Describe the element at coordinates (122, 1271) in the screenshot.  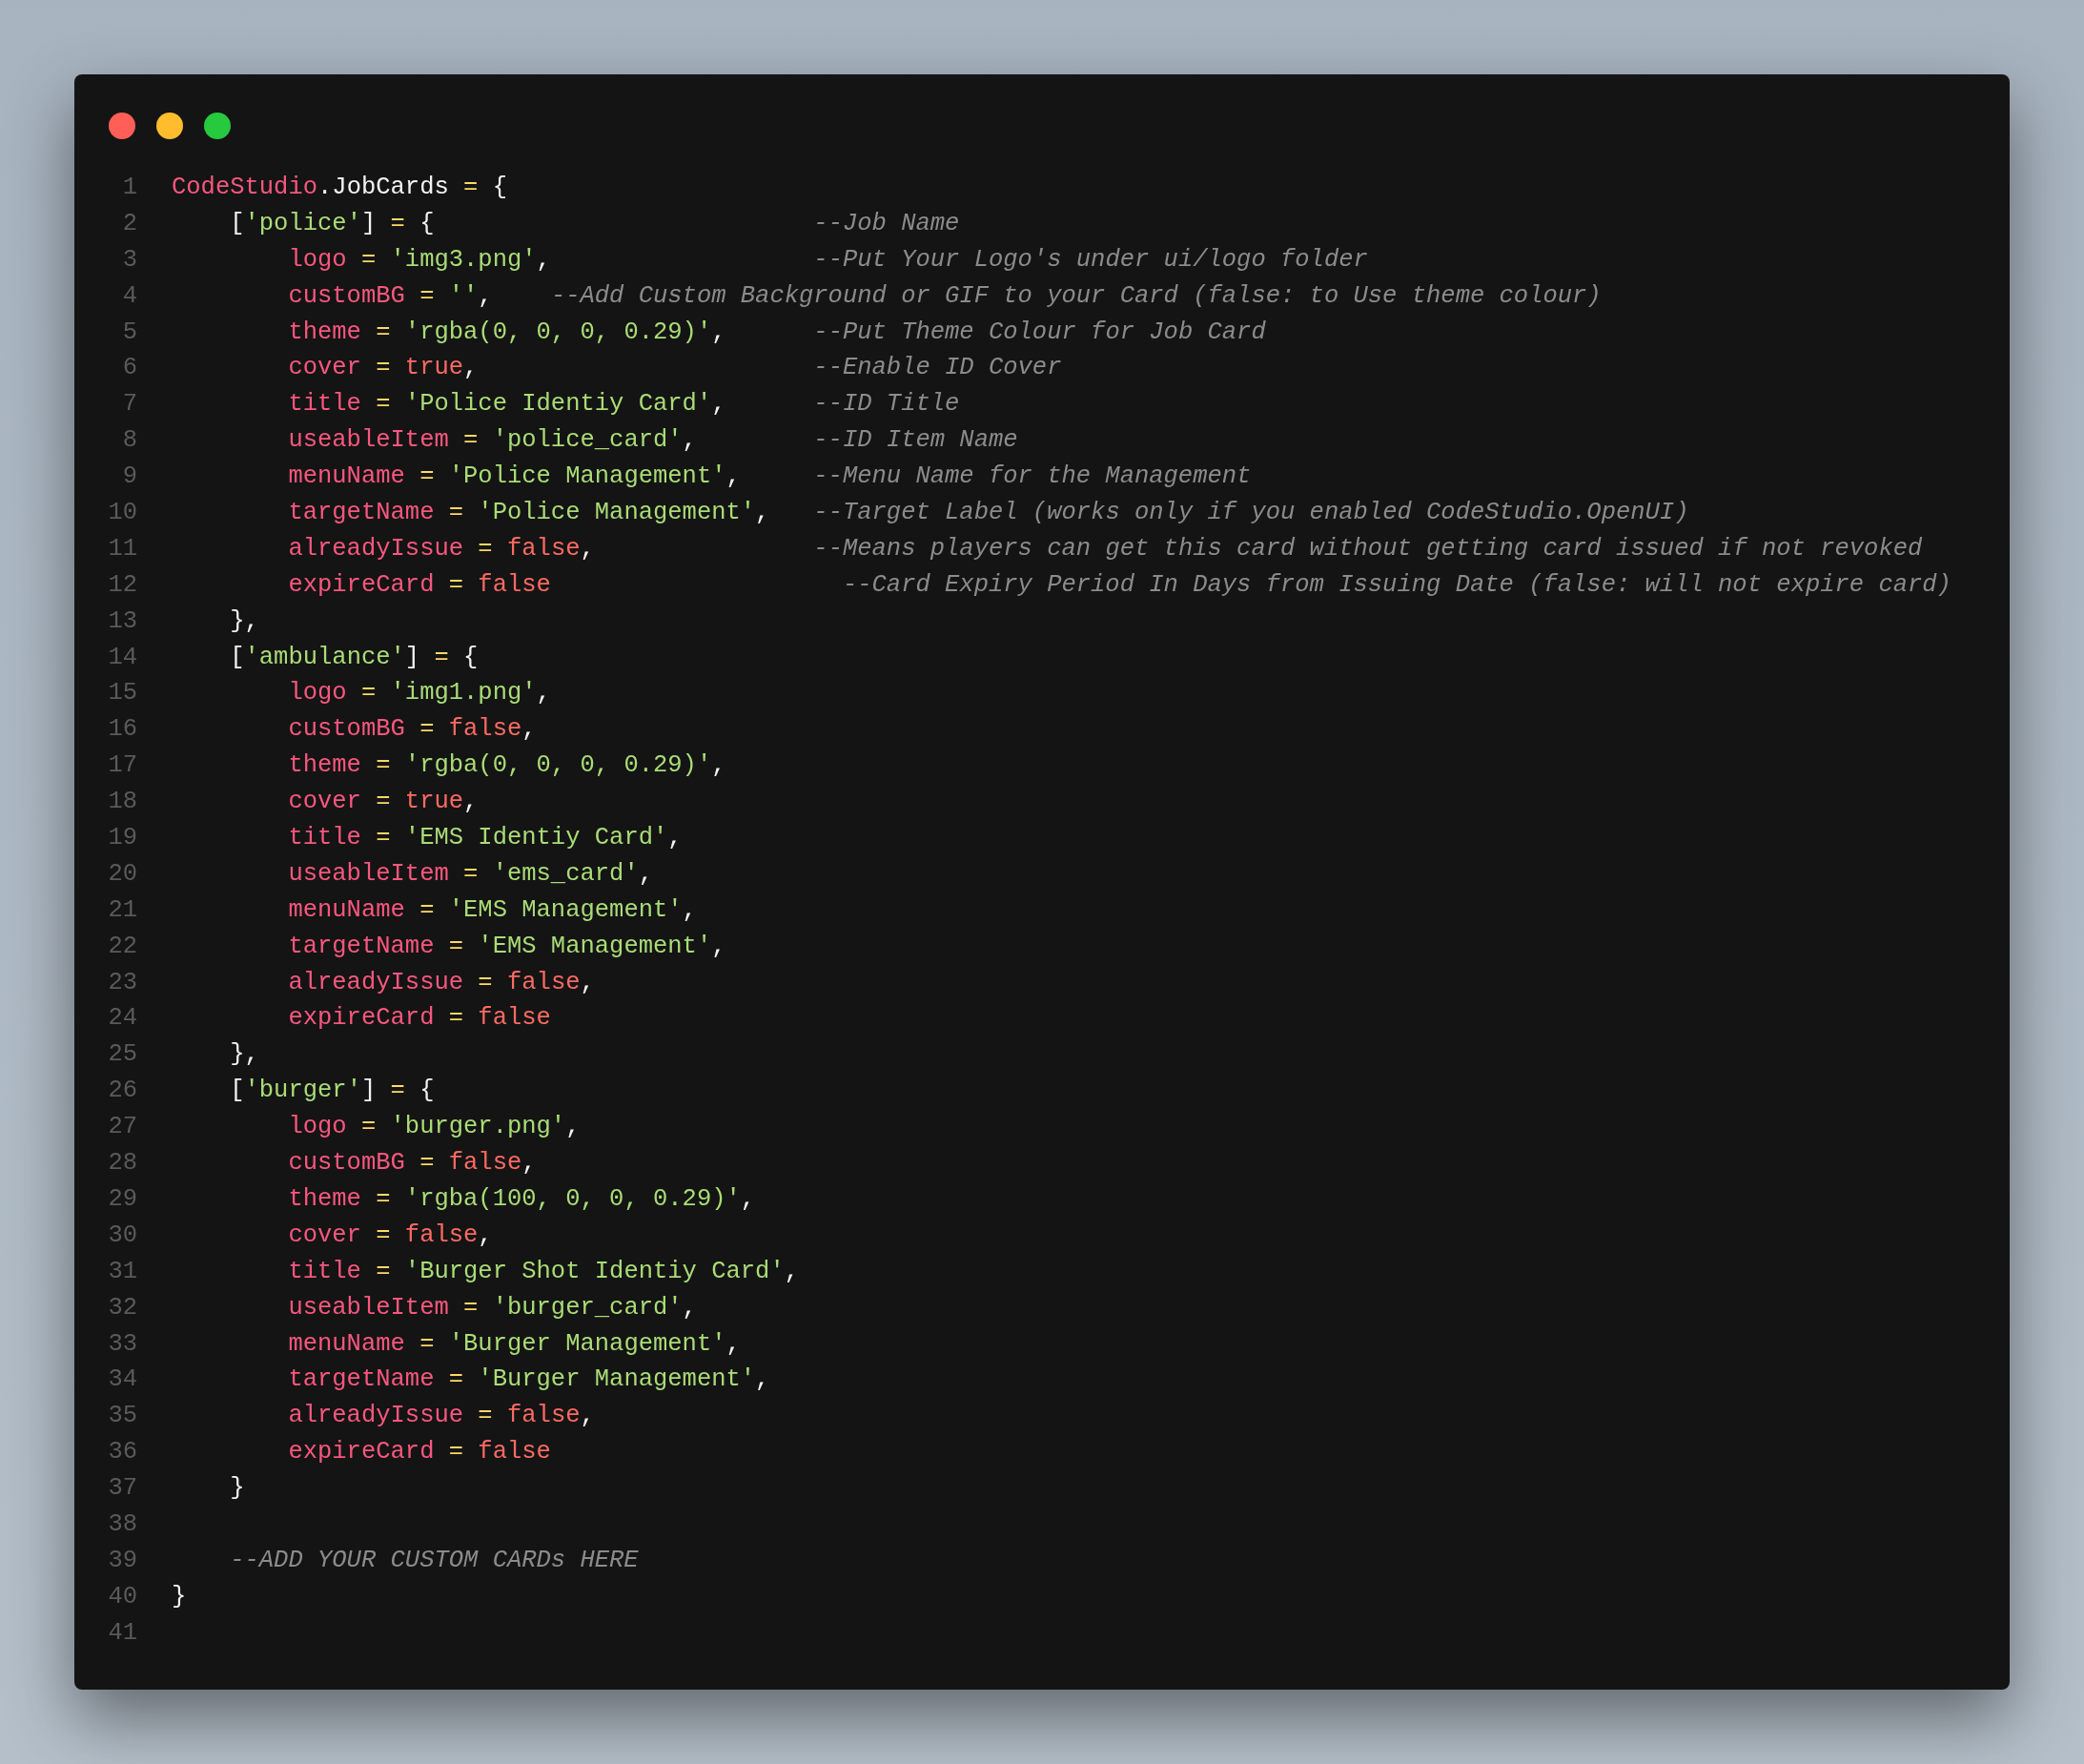
I see `line-number: 31` at that location.